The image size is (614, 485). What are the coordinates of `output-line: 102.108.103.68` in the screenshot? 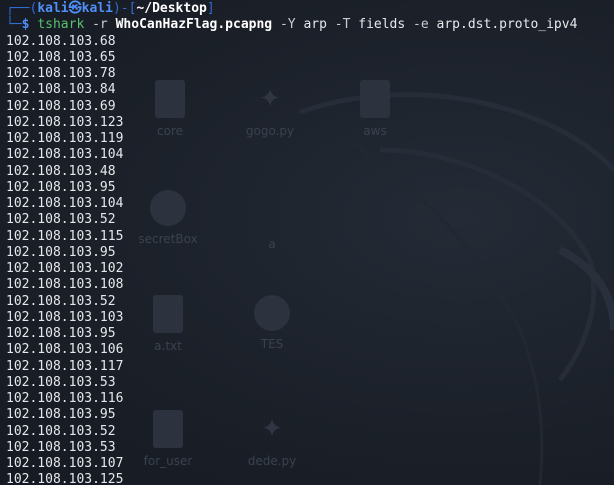 It's located at (61, 41).